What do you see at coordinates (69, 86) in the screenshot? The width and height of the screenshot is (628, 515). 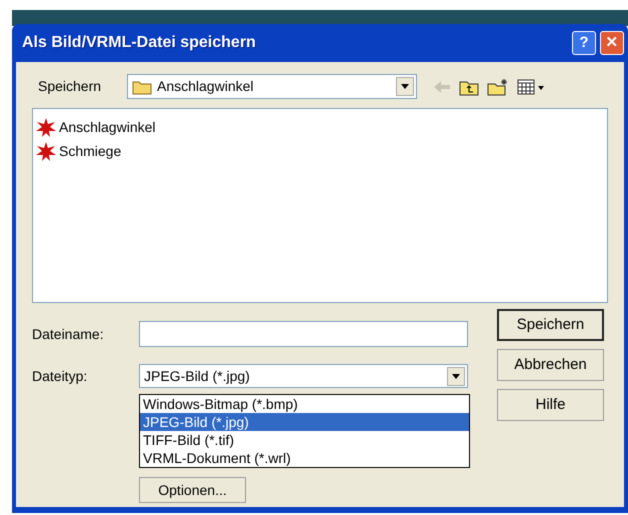 I see `save-in-label: Speichern` at bounding box center [69, 86].